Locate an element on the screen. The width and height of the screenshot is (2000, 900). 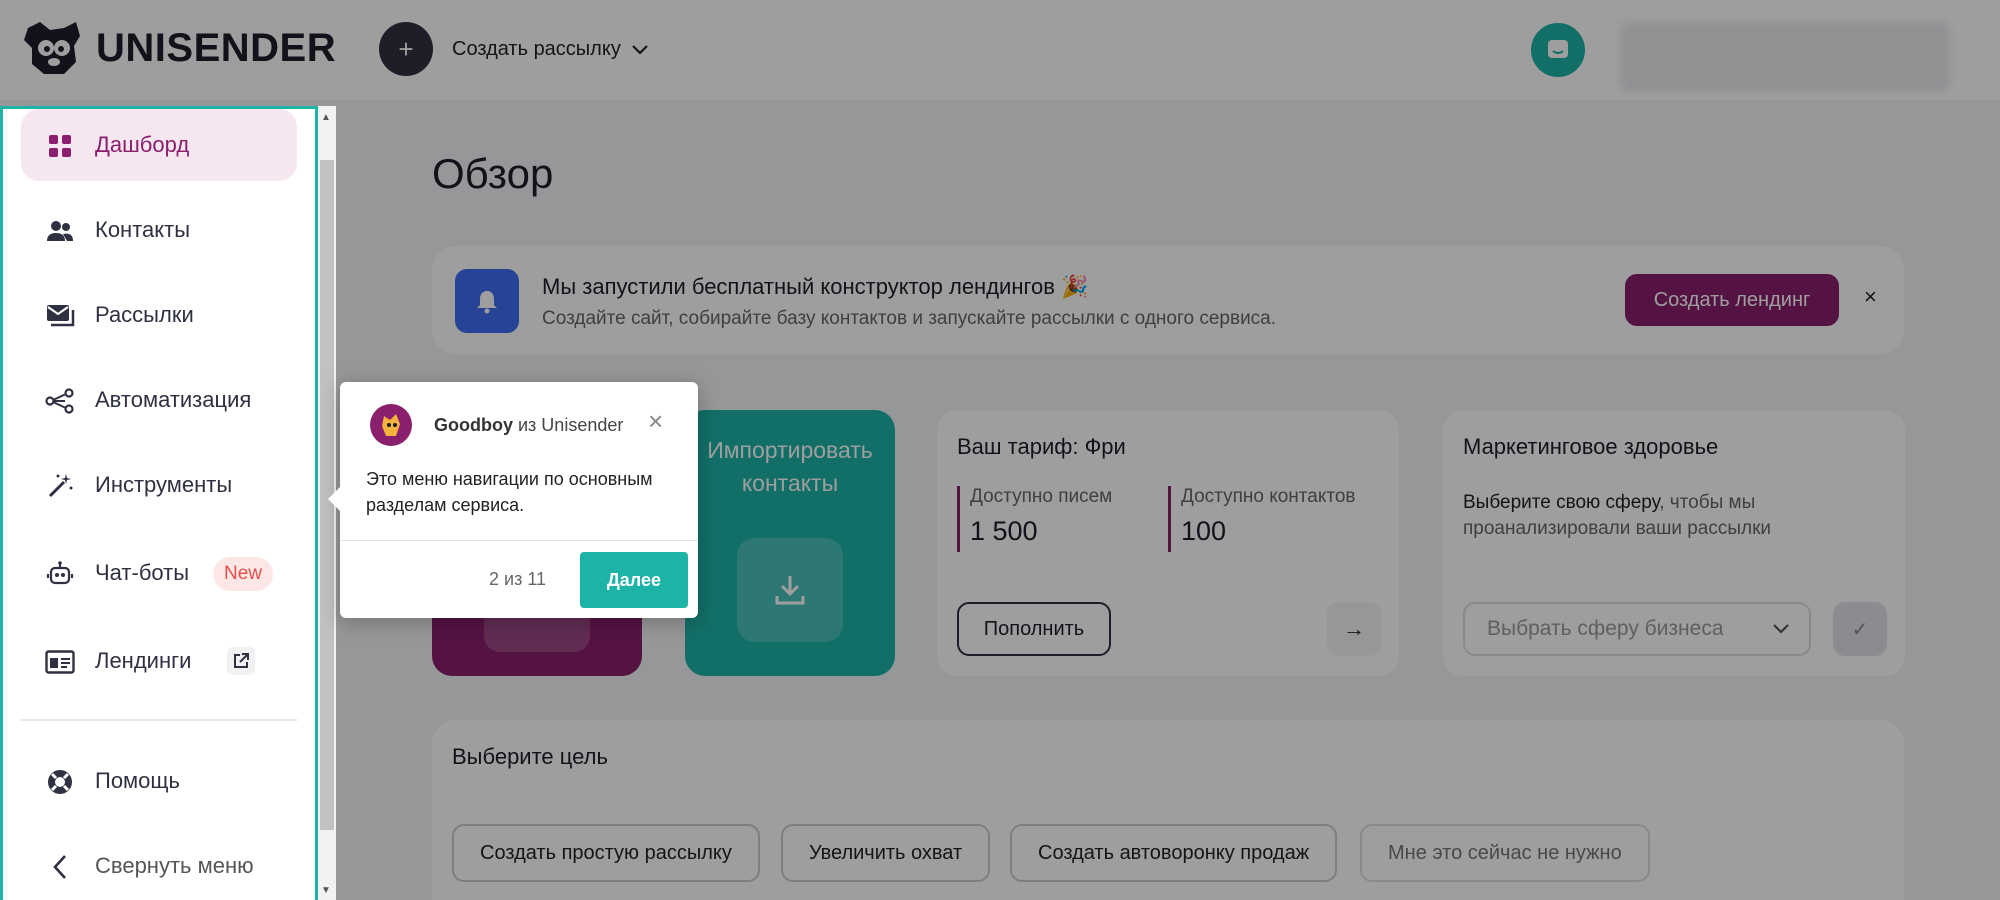
select-placeholder: Выбрать сферу бизнеса is located at coordinates (1605, 628).